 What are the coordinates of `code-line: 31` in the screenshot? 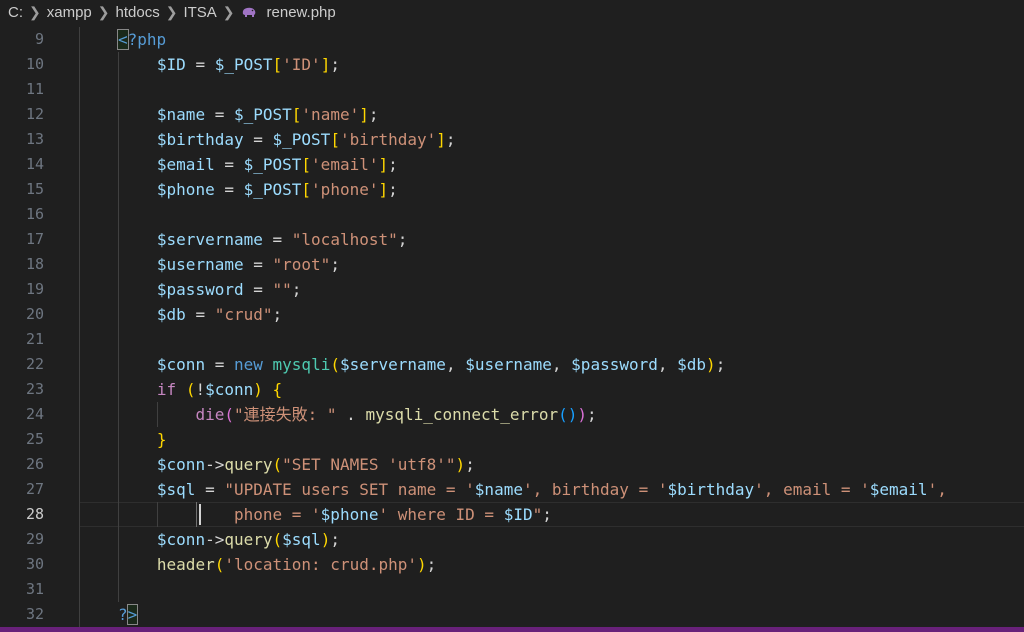 It's located at (512, 589).